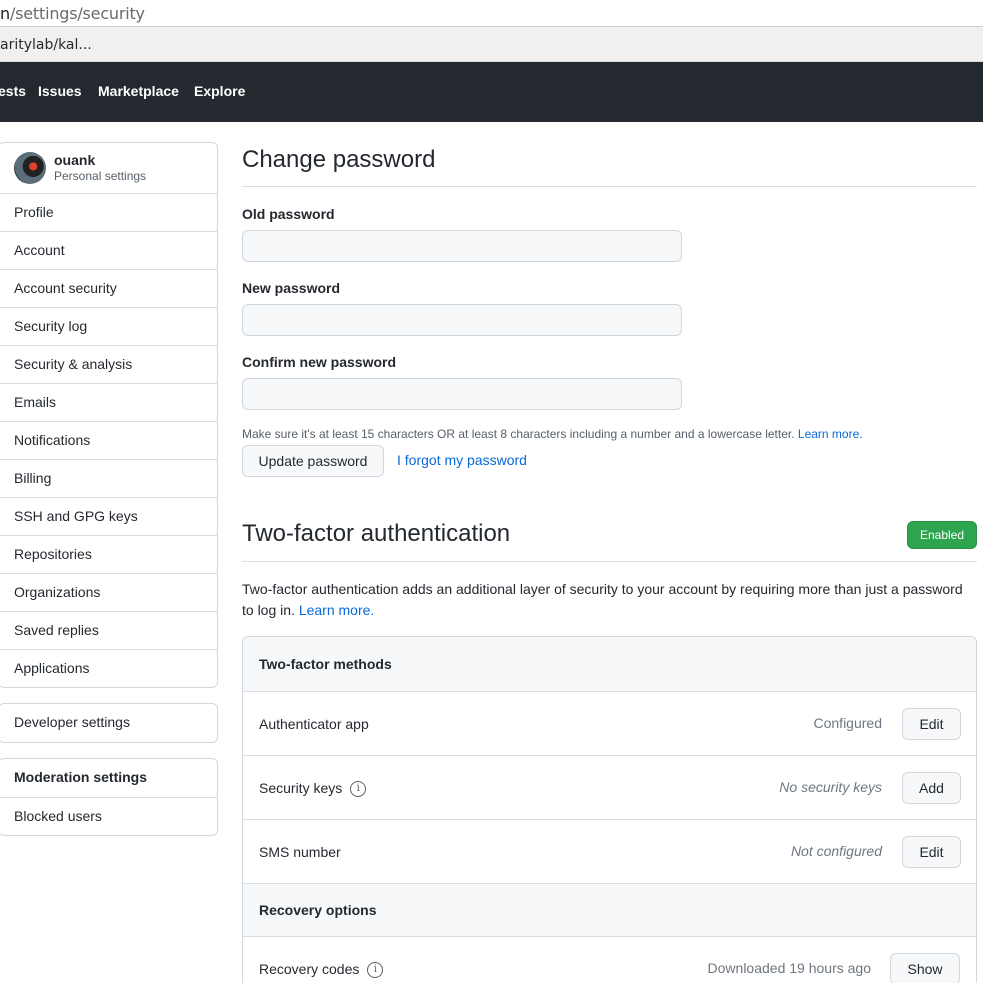  I want to click on sidebar-item-billing: Billing, so click(108, 478).